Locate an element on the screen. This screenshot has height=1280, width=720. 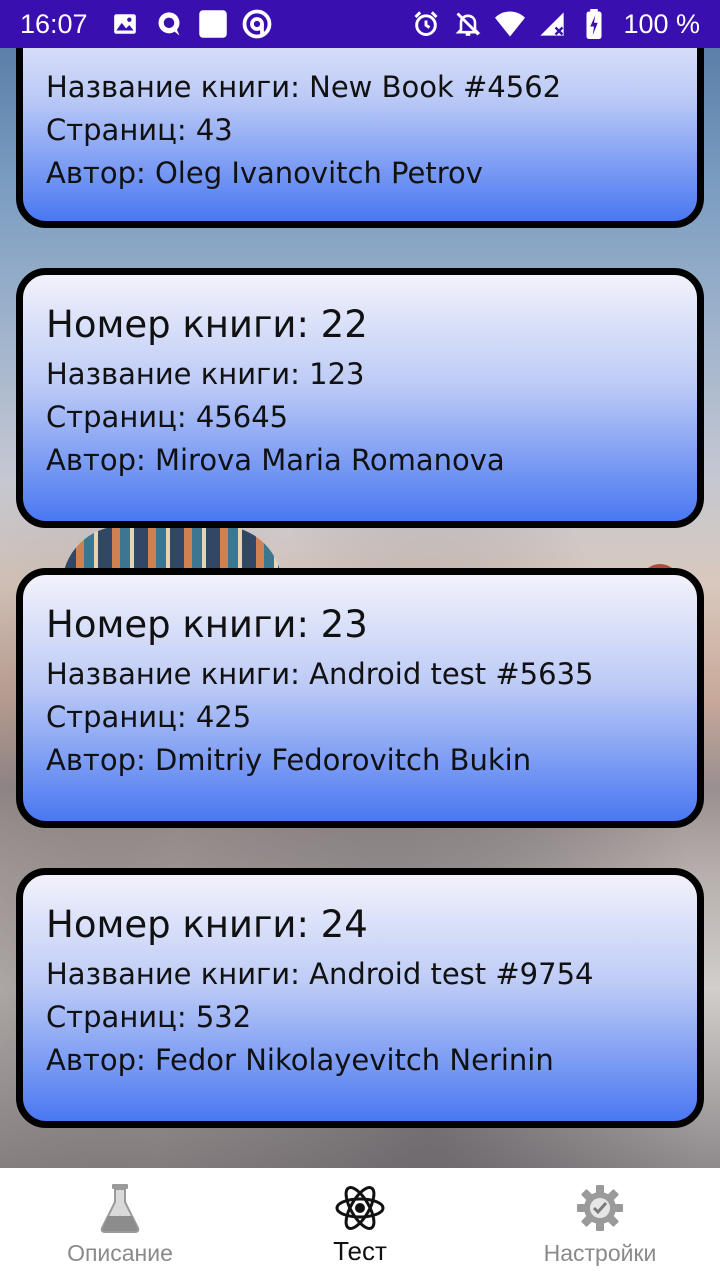
bell-off-icon is located at coordinates (468, 24).